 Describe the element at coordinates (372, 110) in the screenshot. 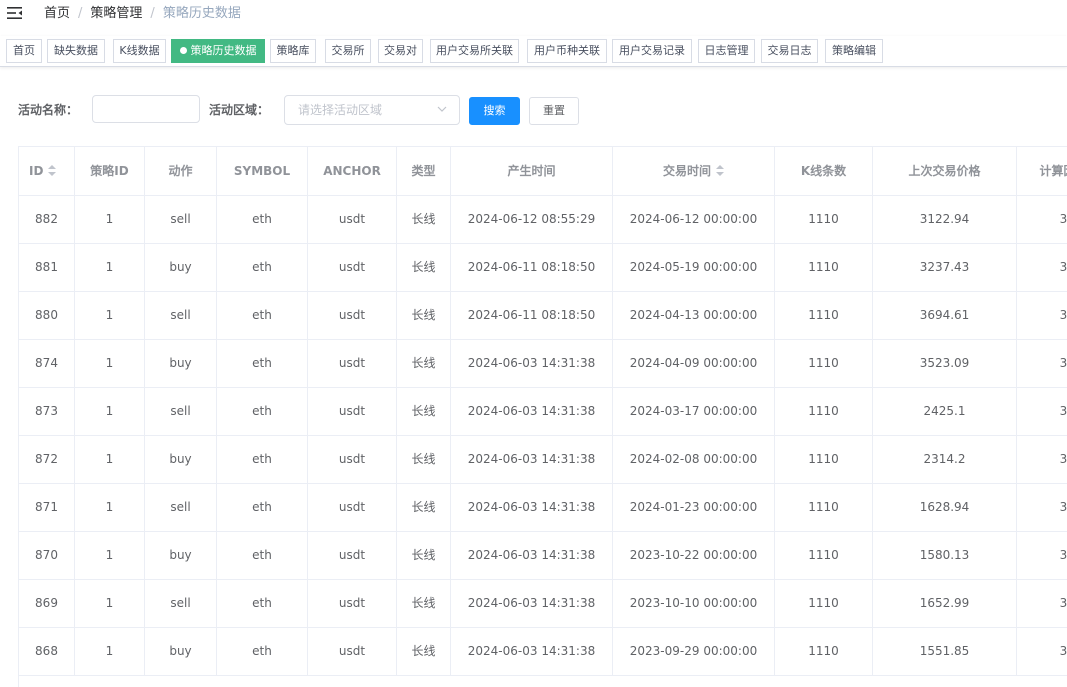

I see `activity-area-select: 请选择活动区域` at that location.